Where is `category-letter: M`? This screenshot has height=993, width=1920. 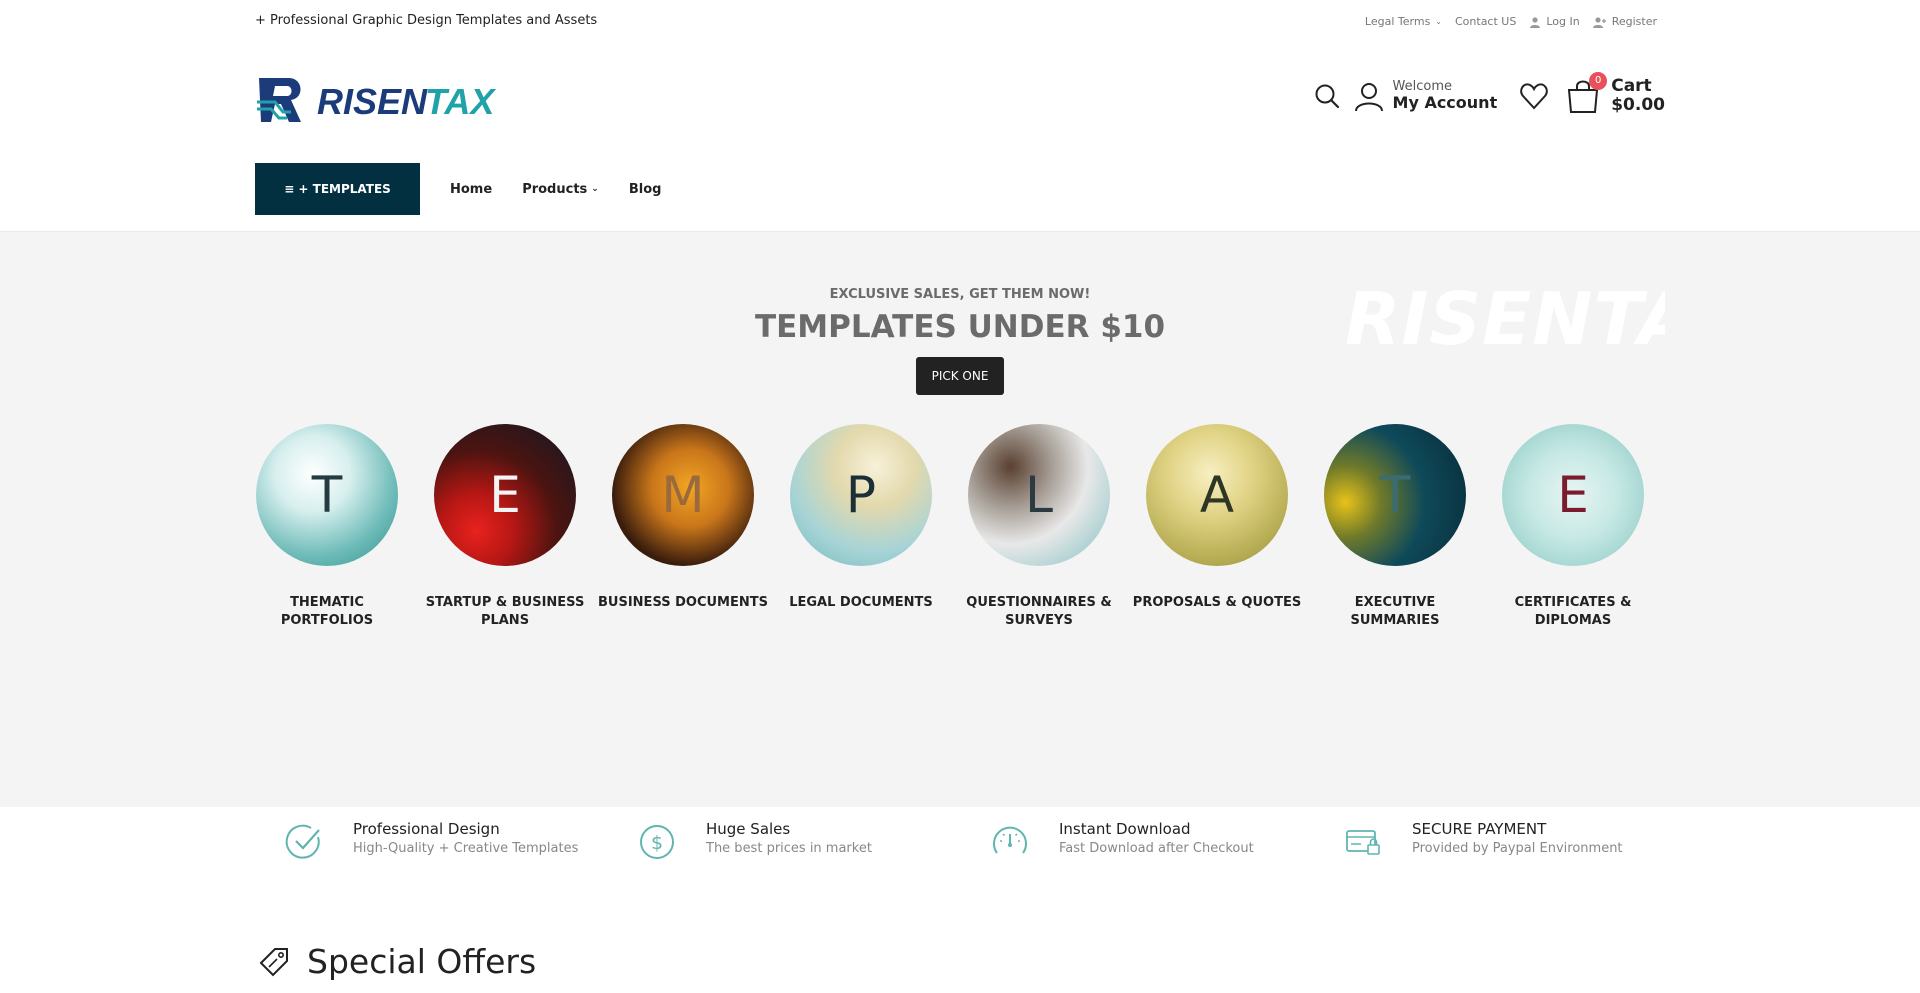
category-letter: M is located at coordinates (683, 495).